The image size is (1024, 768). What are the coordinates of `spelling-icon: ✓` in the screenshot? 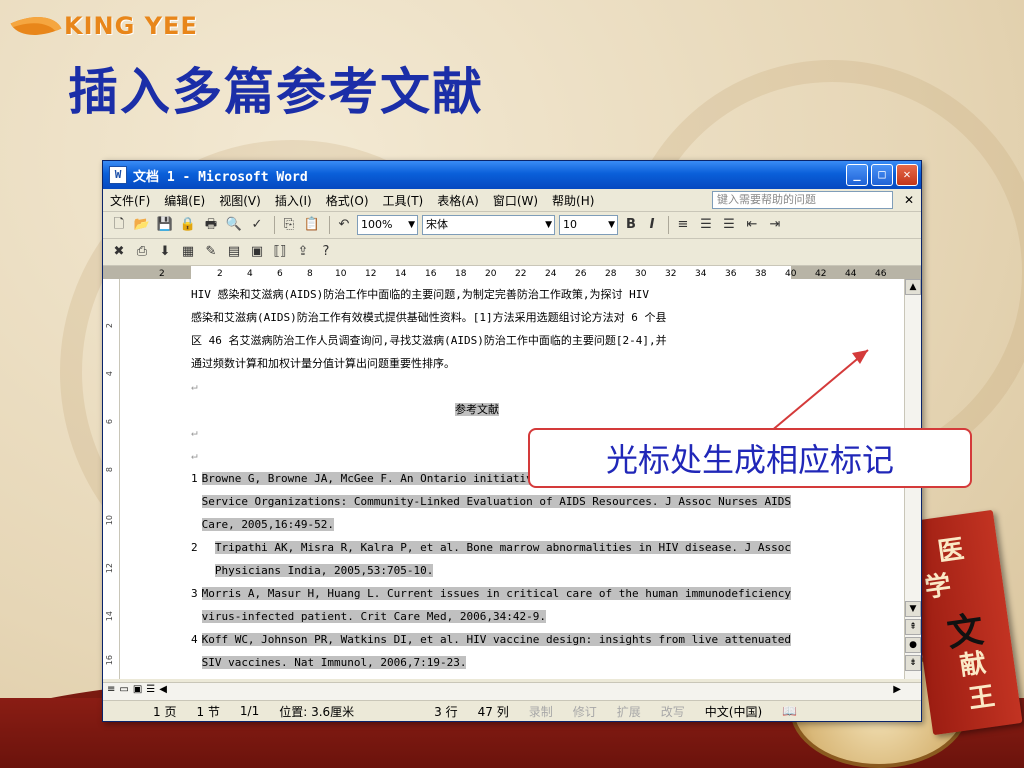 It's located at (257, 225).